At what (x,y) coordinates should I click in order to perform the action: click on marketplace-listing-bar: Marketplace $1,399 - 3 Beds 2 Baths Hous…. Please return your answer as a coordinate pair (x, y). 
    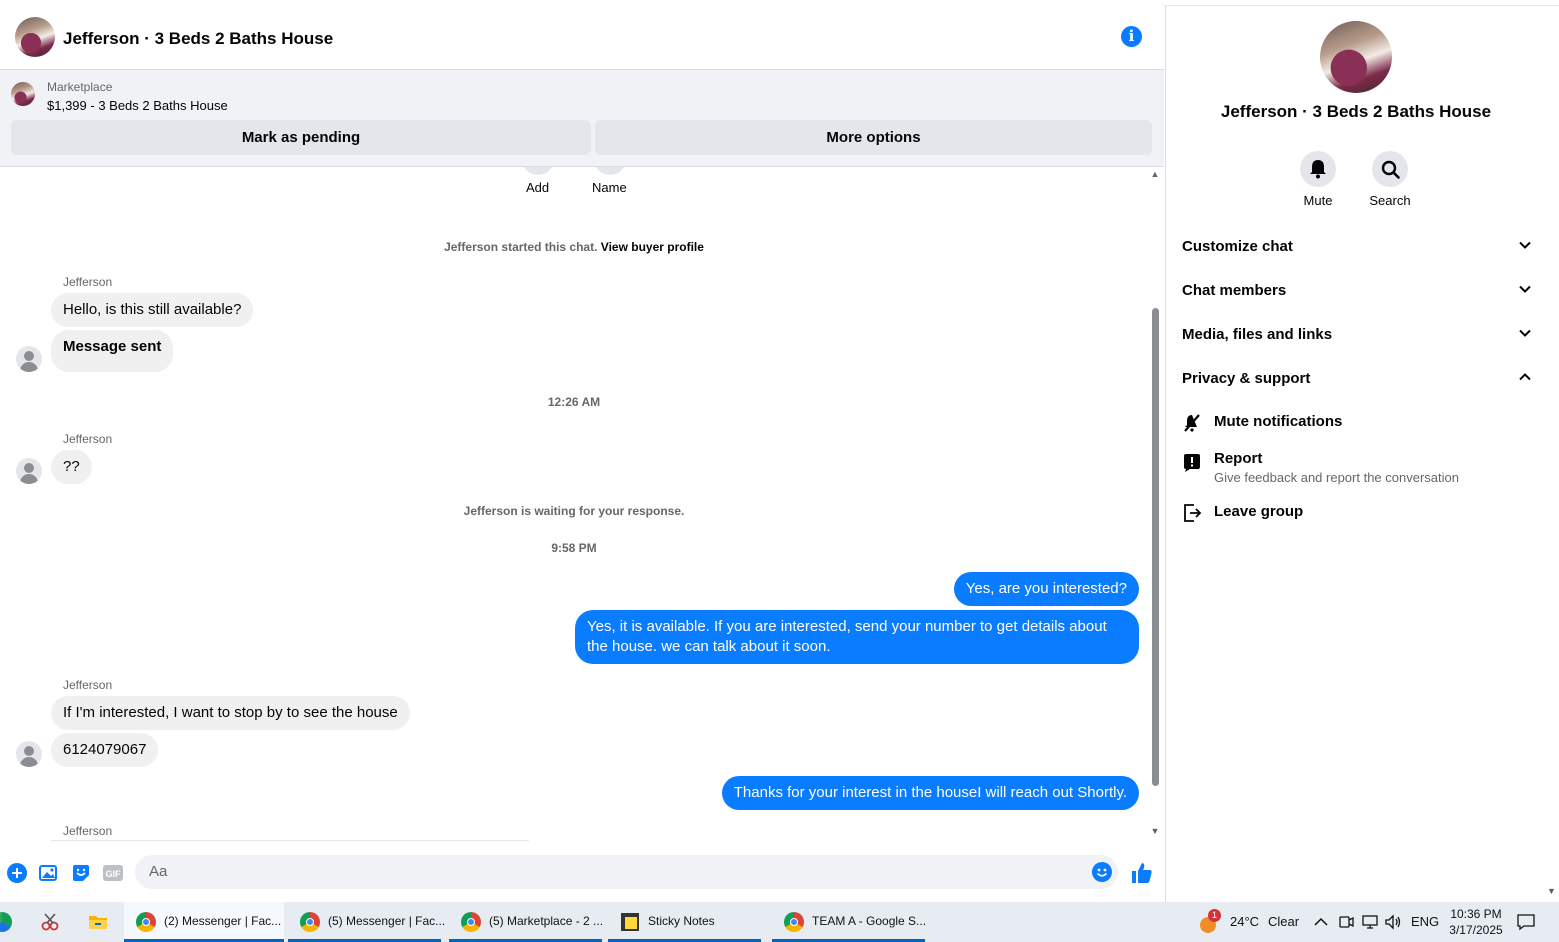
    Looking at the image, I should click on (582, 118).